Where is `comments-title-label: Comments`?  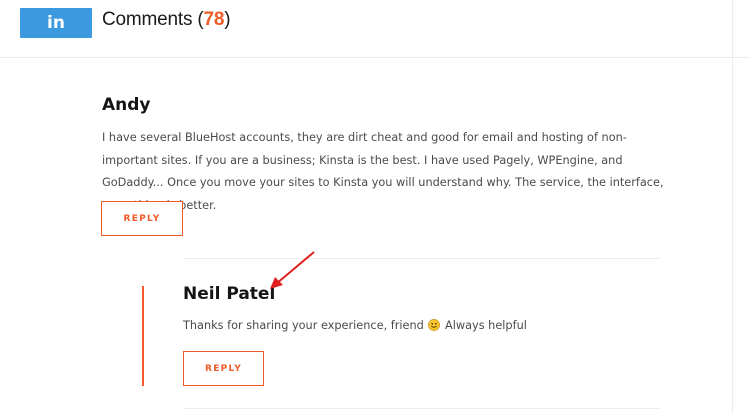
comments-title-label: Comments is located at coordinates (147, 19).